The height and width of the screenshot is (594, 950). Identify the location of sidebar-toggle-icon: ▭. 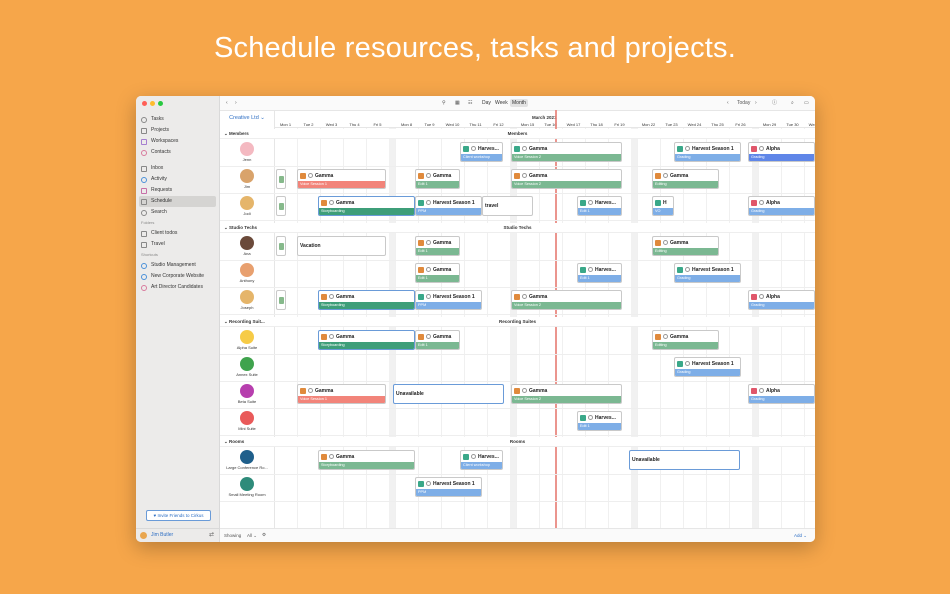
(806, 103).